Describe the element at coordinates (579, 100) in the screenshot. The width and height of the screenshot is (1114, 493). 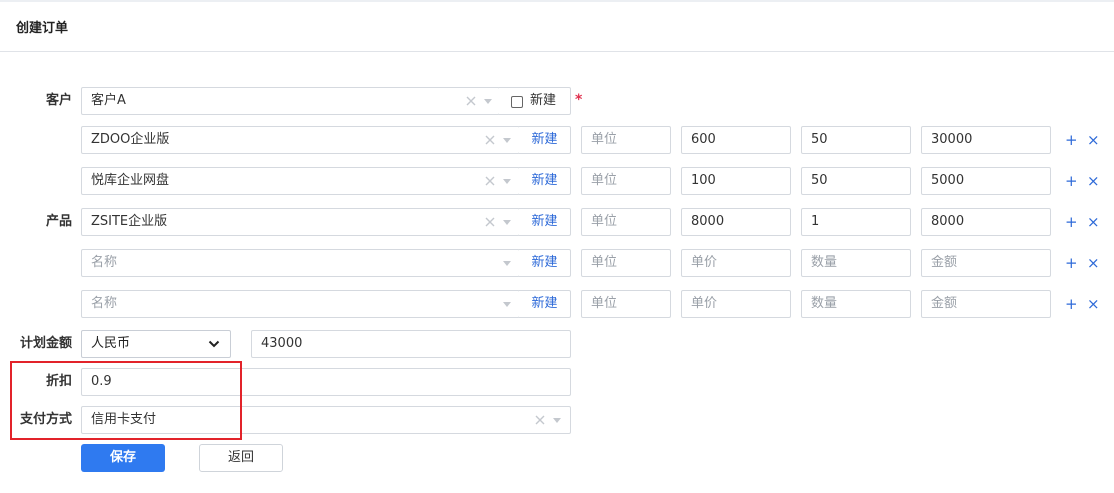
I see `required-mark: *` at that location.